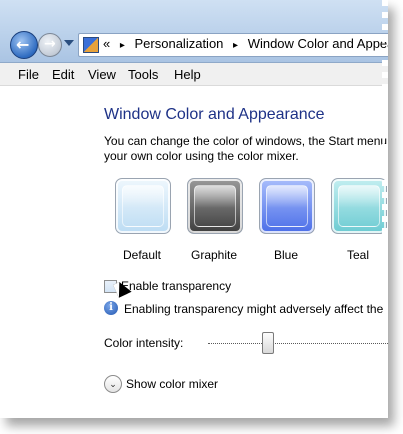 The image size is (403, 434). What do you see at coordinates (215, 206) in the screenshot?
I see `swatch-graphite` at bounding box center [215, 206].